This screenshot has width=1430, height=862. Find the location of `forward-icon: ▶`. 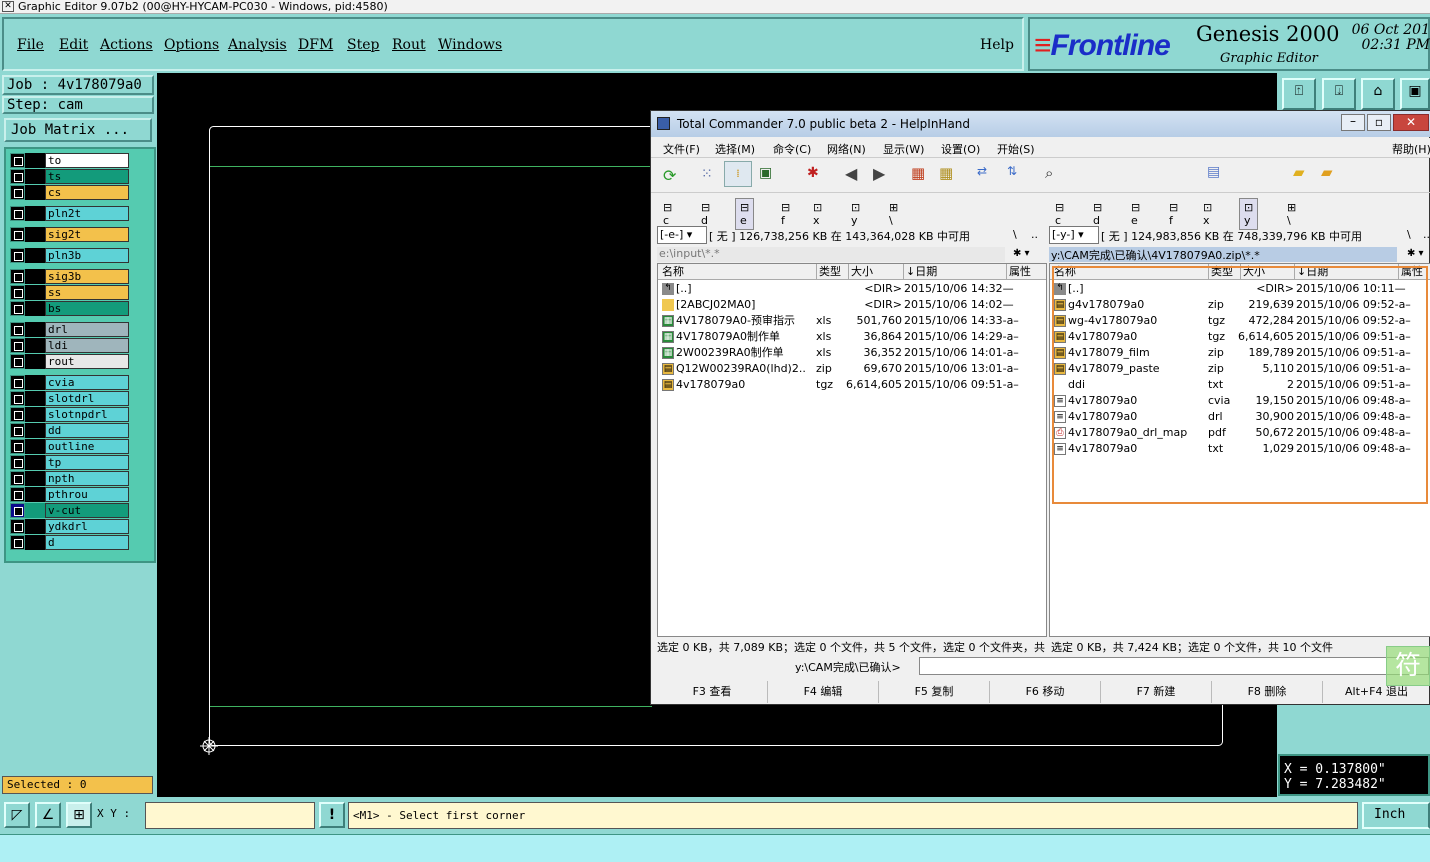

forward-icon: ▶ is located at coordinates (879, 173).